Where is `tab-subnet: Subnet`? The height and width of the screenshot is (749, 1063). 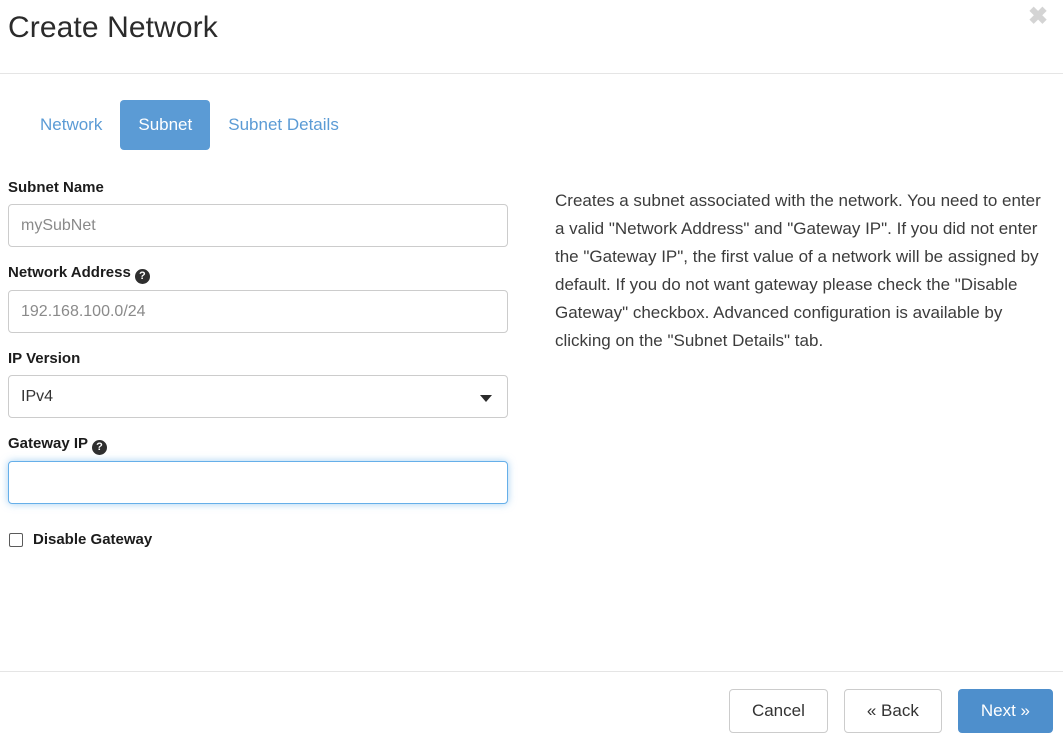 tab-subnet: Subnet is located at coordinates (165, 125).